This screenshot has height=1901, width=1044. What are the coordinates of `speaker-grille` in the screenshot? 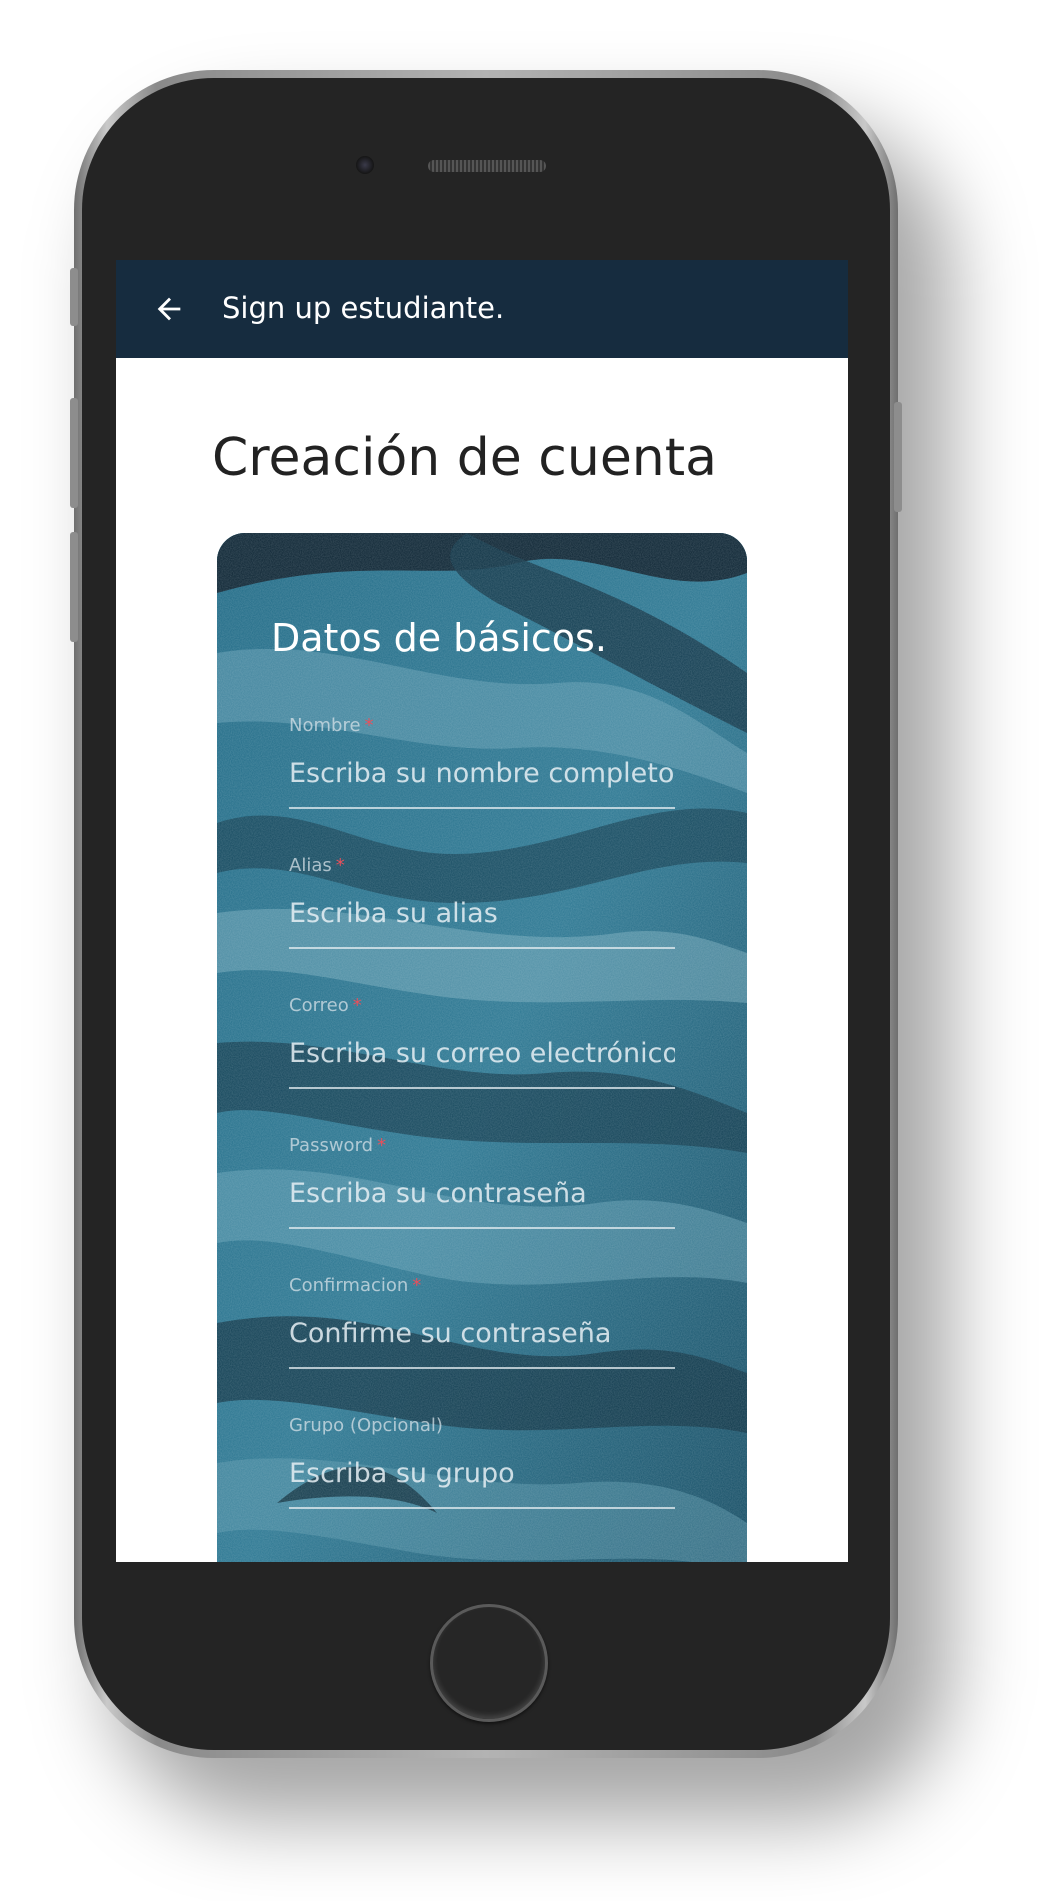 It's located at (487, 166).